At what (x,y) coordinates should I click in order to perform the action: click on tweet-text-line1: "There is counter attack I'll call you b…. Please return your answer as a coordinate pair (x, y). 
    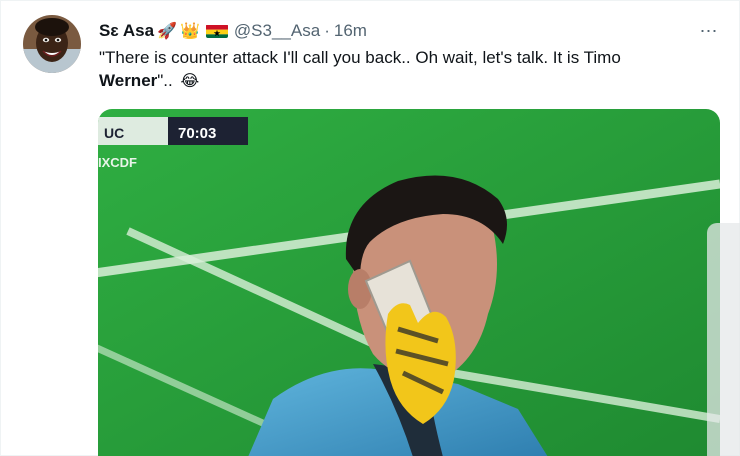
    Looking at the image, I should click on (360, 57).